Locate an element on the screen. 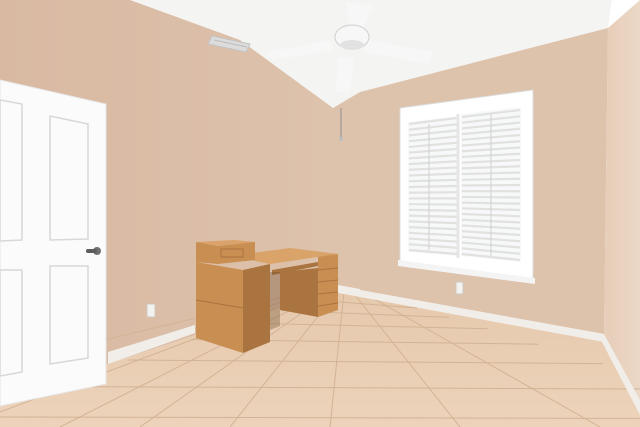  shuttered-window is located at coordinates (466, 186).